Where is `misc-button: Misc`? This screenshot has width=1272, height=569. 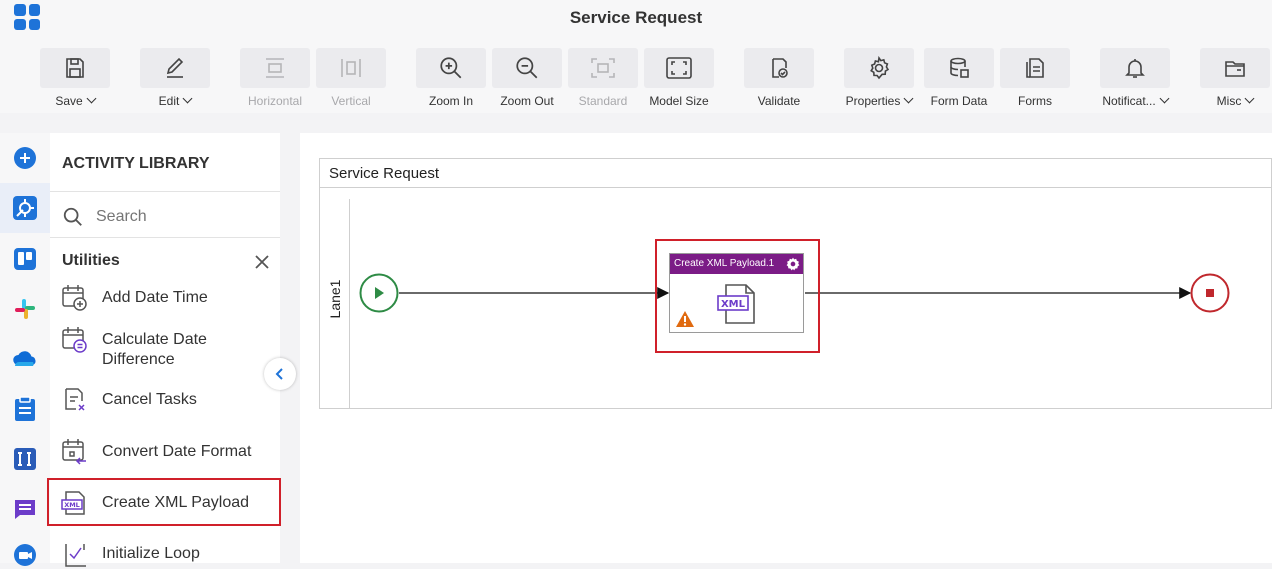
misc-button: Misc is located at coordinates (1235, 79).